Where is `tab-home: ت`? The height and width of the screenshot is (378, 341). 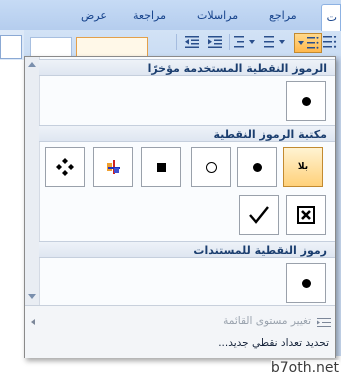
tab-home: ت is located at coordinates (331, 17).